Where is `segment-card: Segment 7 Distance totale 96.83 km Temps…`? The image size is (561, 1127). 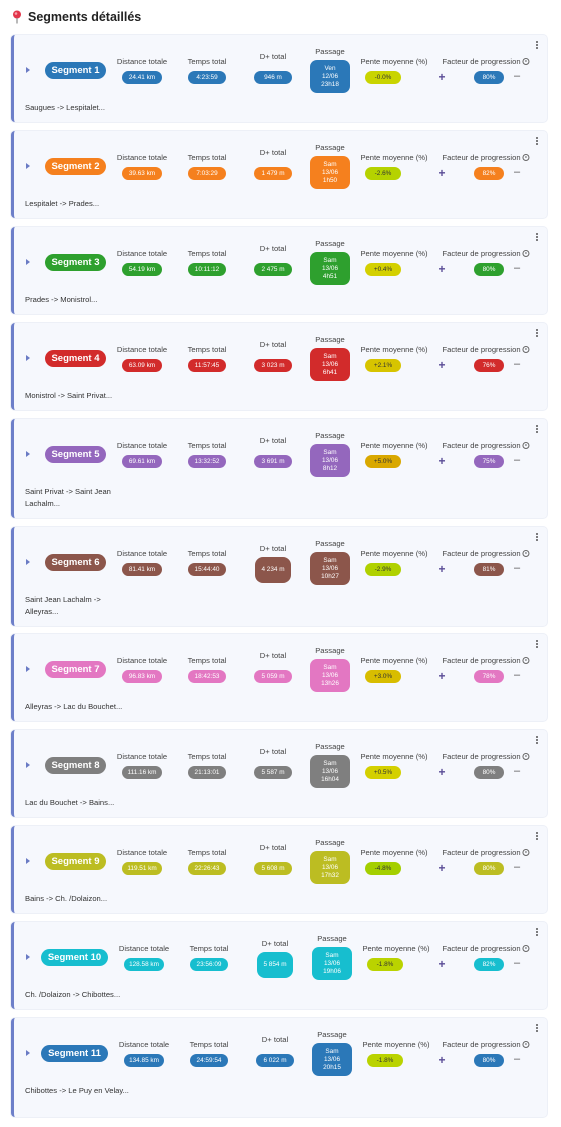
segment-card: Segment 7 Distance totale 96.83 km Temps… is located at coordinates (279, 677).